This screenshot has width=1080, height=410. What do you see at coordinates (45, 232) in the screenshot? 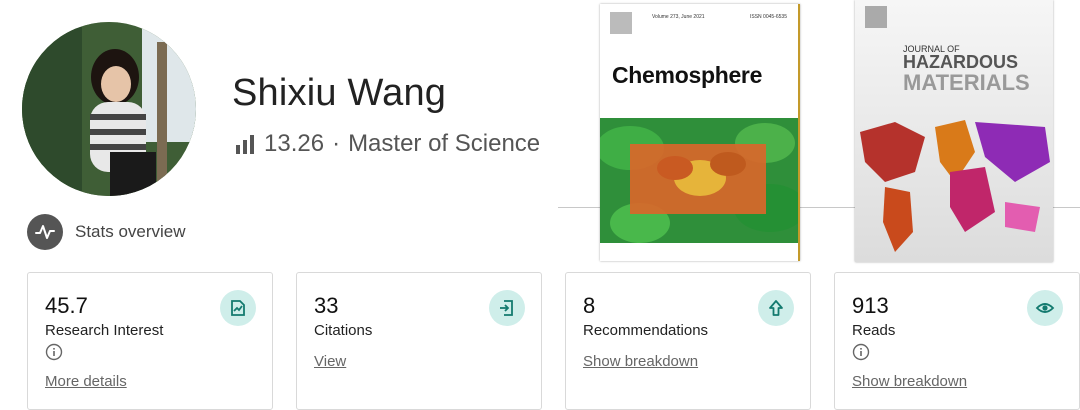
I see `activity-icon` at bounding box center [45, 232].